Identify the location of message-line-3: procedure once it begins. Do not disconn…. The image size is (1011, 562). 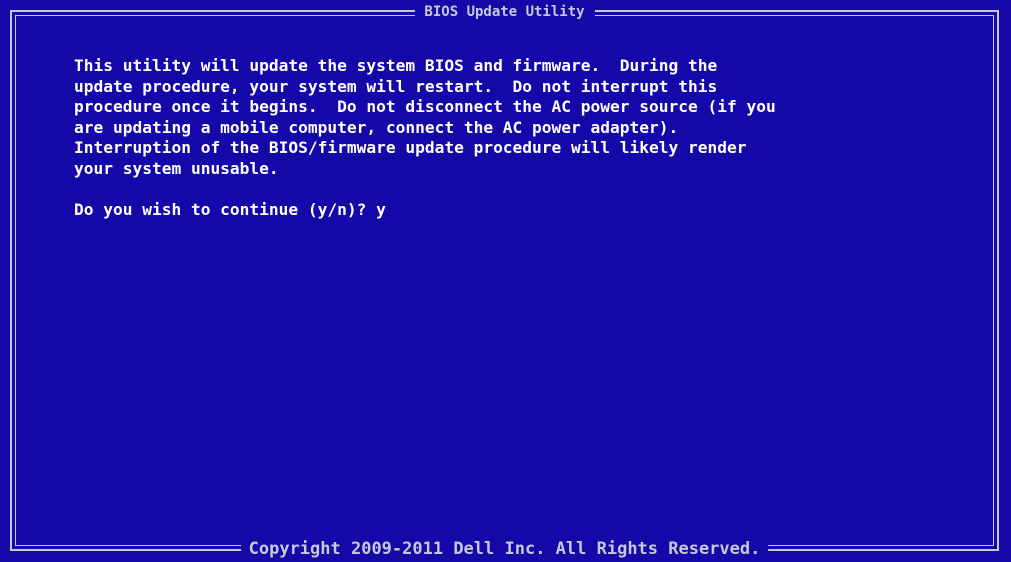
(425, 106).